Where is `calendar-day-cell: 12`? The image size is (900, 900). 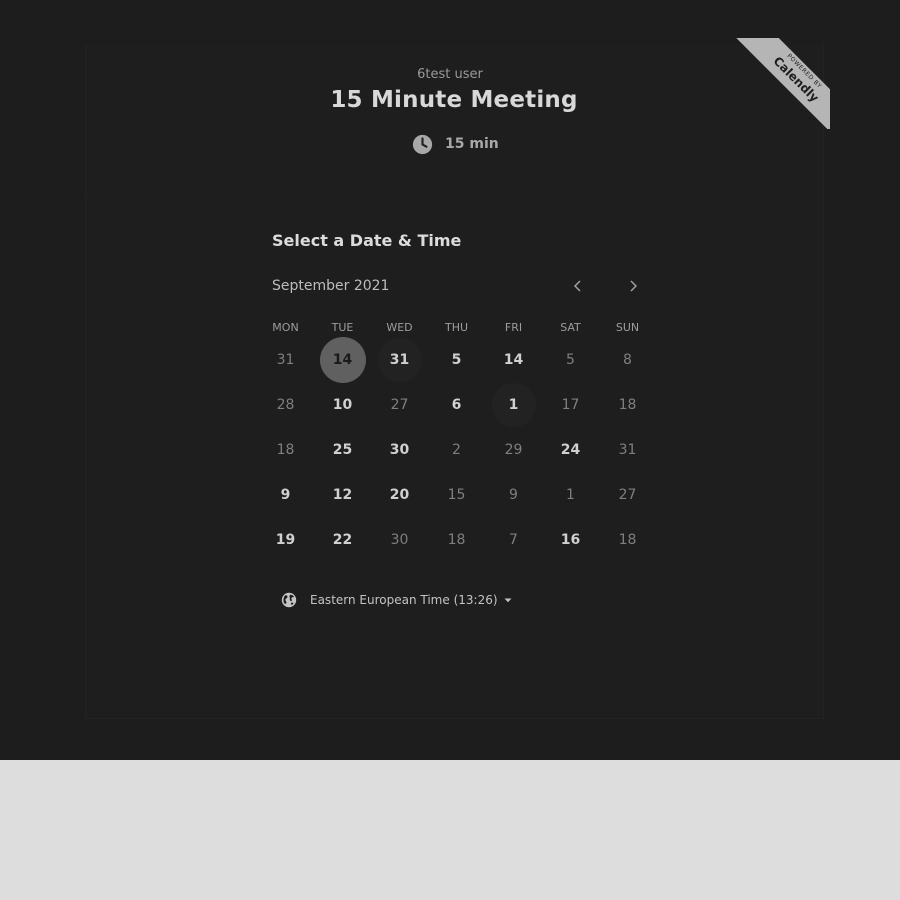 calendar-day-cell: 12 is located at coordinates (342, 494).